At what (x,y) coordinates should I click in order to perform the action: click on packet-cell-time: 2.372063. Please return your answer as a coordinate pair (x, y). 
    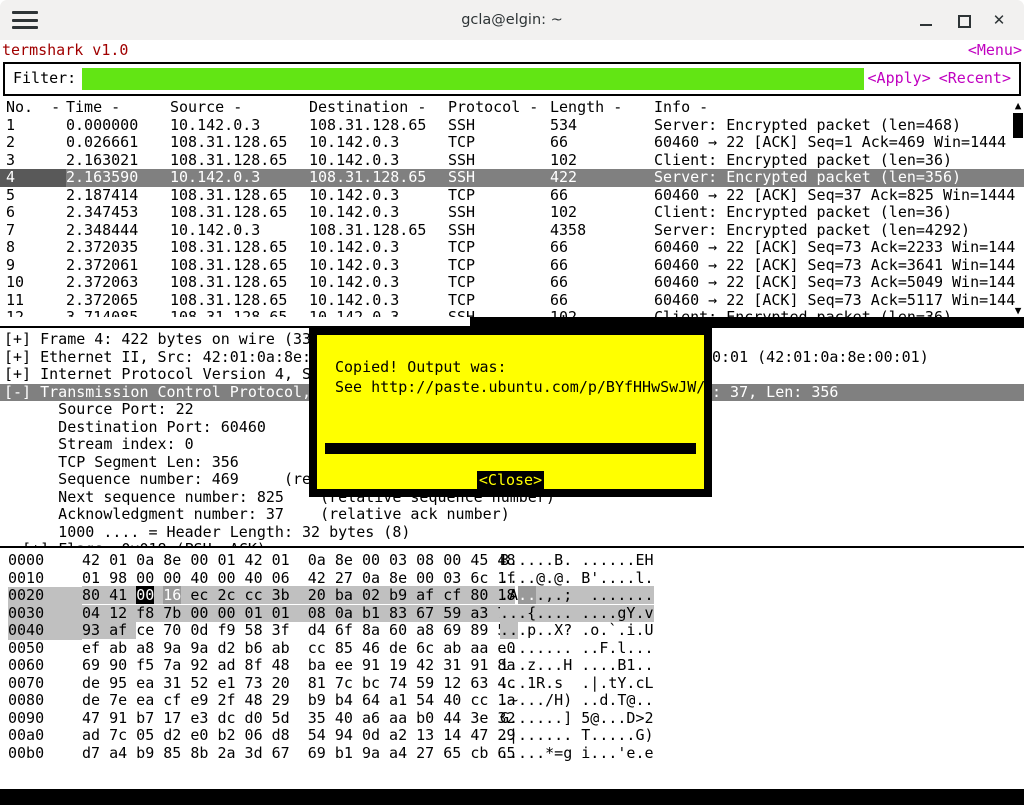
    Looking at the image, I should click on (102, 282).